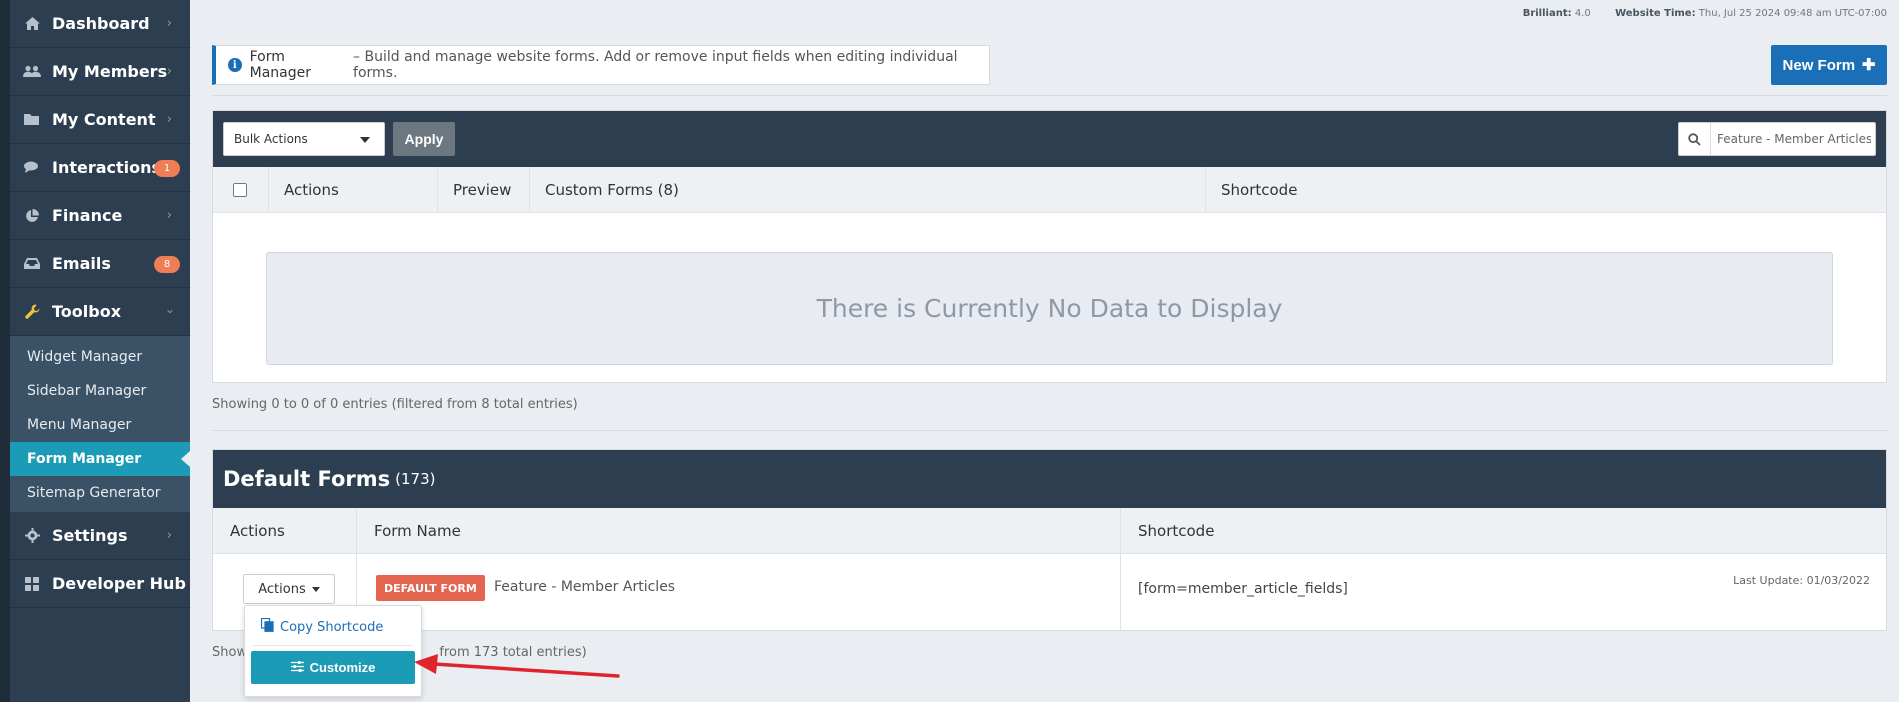  Describe the element at coordinates (87, 215) in the screenshot. I see `sidebar-item-label: Finance` at that location.